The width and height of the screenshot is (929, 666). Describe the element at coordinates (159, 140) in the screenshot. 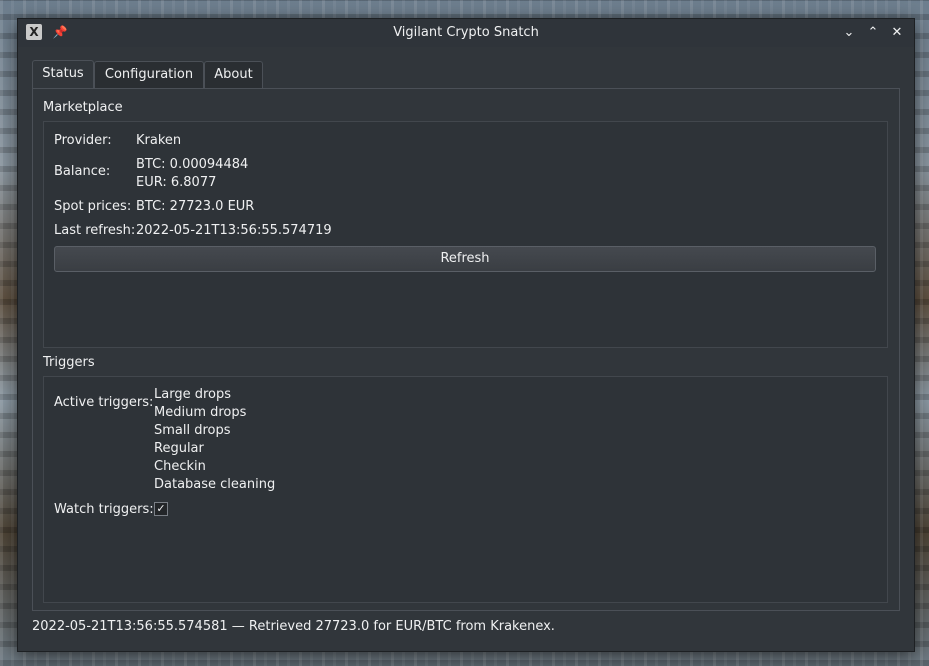

I see `provider-value: Kraken` at that location.